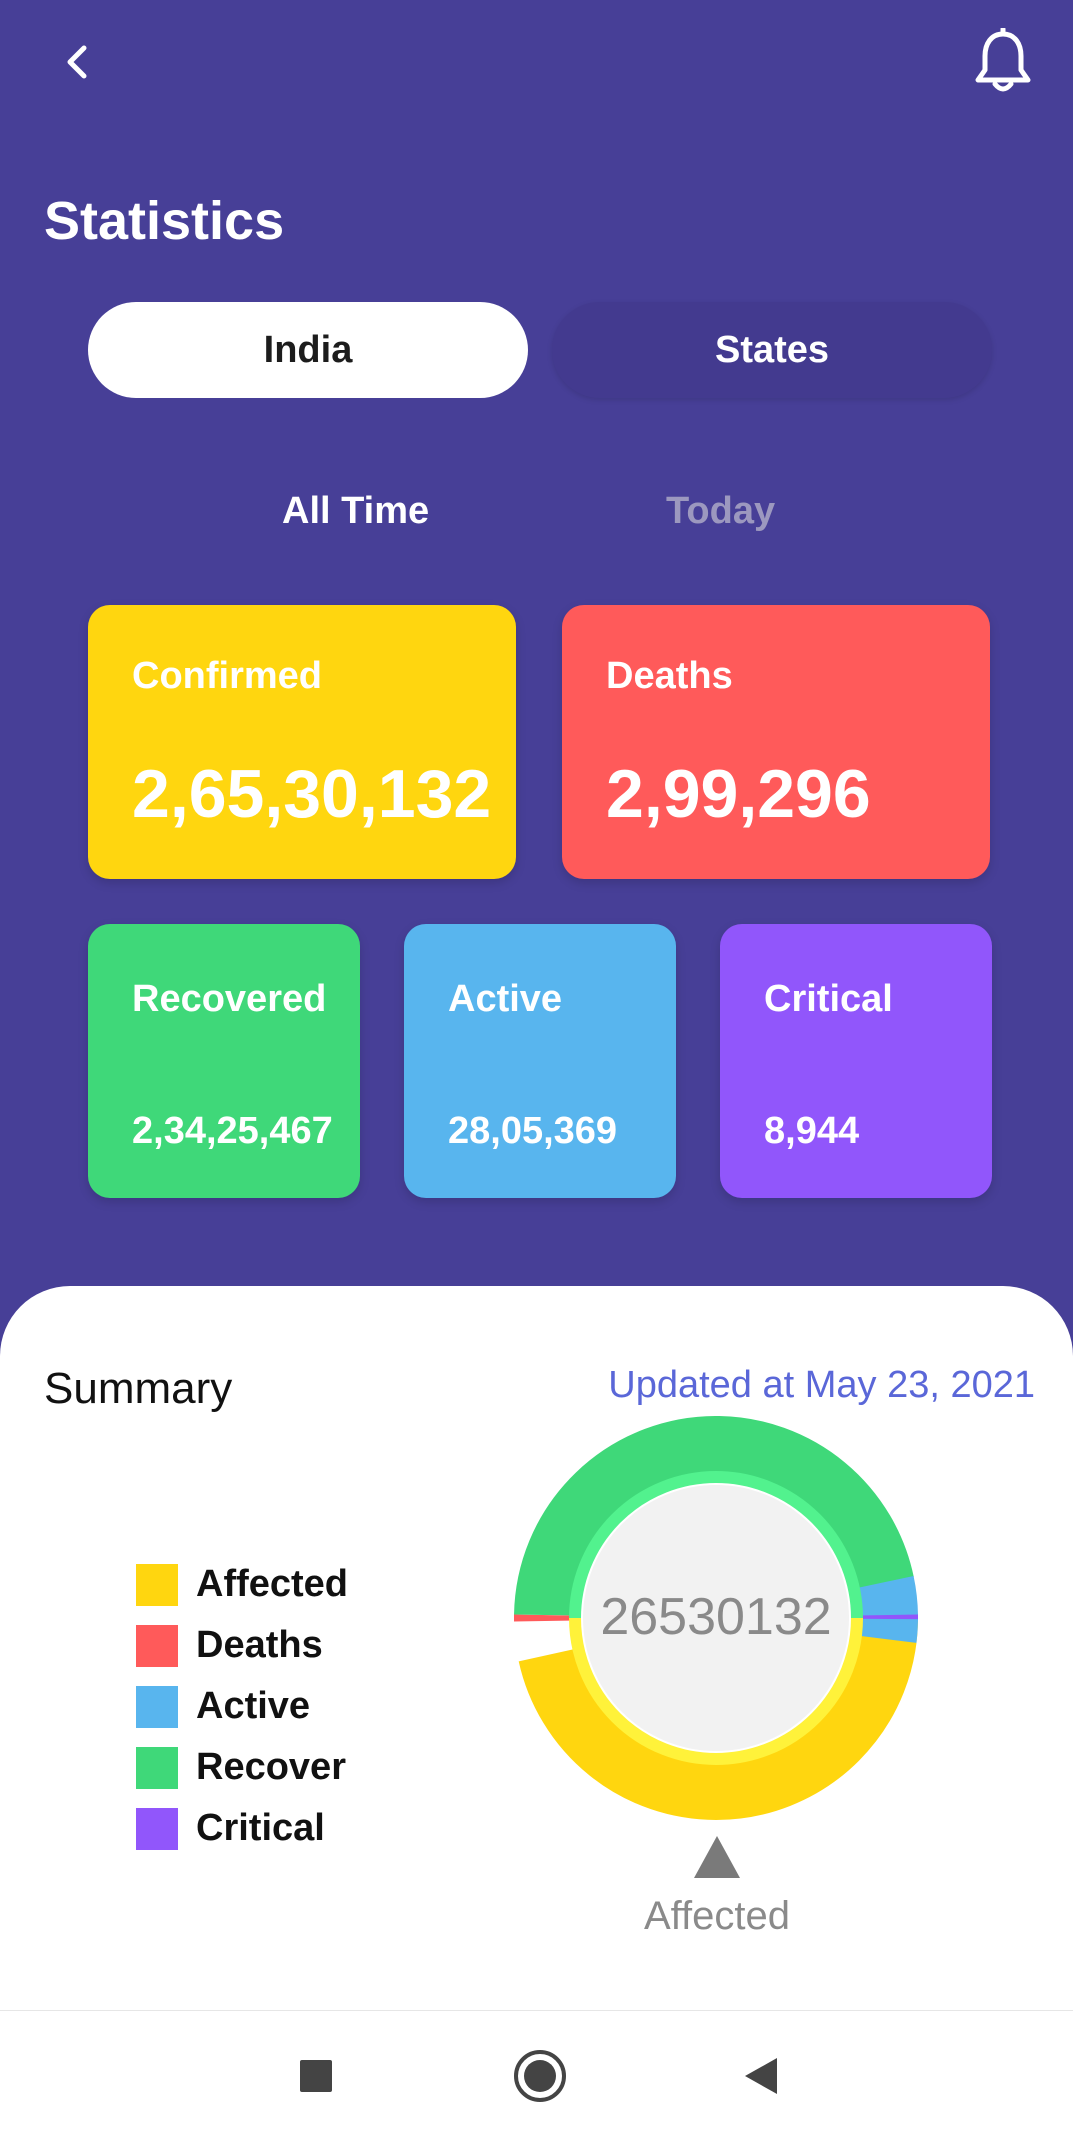  I want to click on updated-timestamp: Updated at May 23, 2021, so click(821, 1385).